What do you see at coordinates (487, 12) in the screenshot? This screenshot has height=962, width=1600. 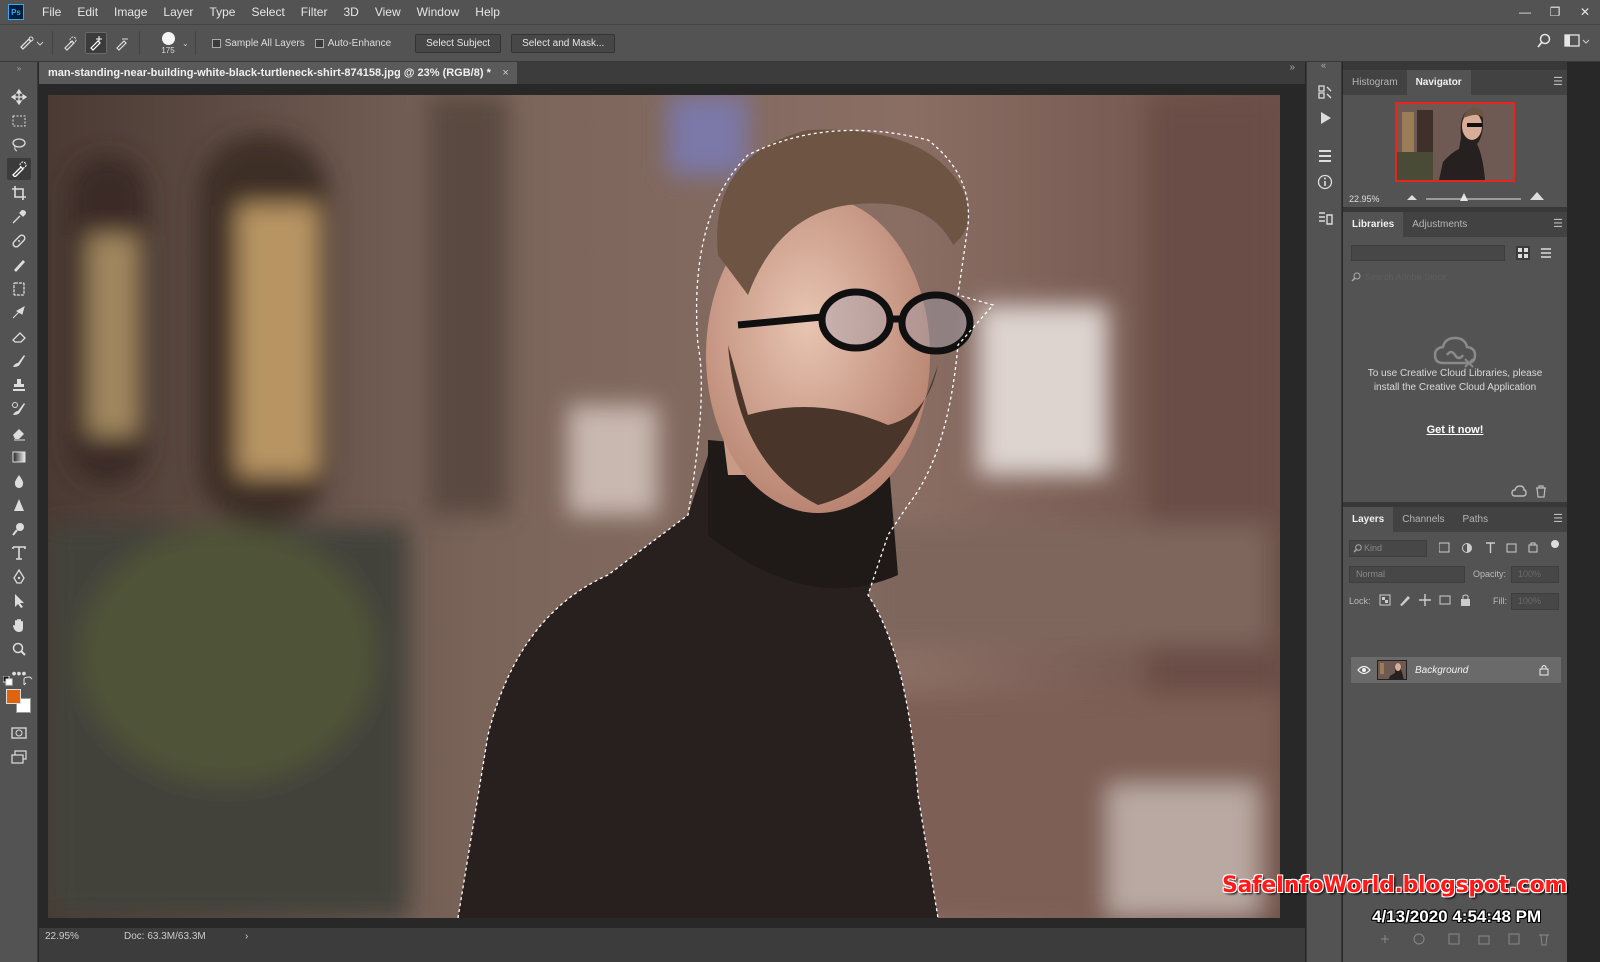 I see `menu-help: Help` at bounding box center [487, 12].